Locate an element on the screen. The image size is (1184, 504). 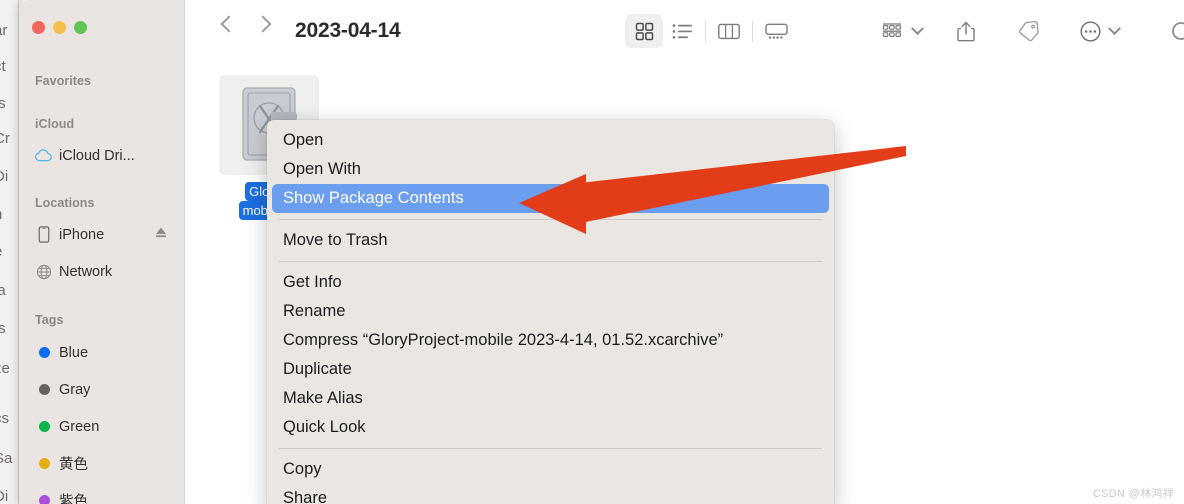
menu-item-quick-look: Quick Look is located at coordinates (550, 427).